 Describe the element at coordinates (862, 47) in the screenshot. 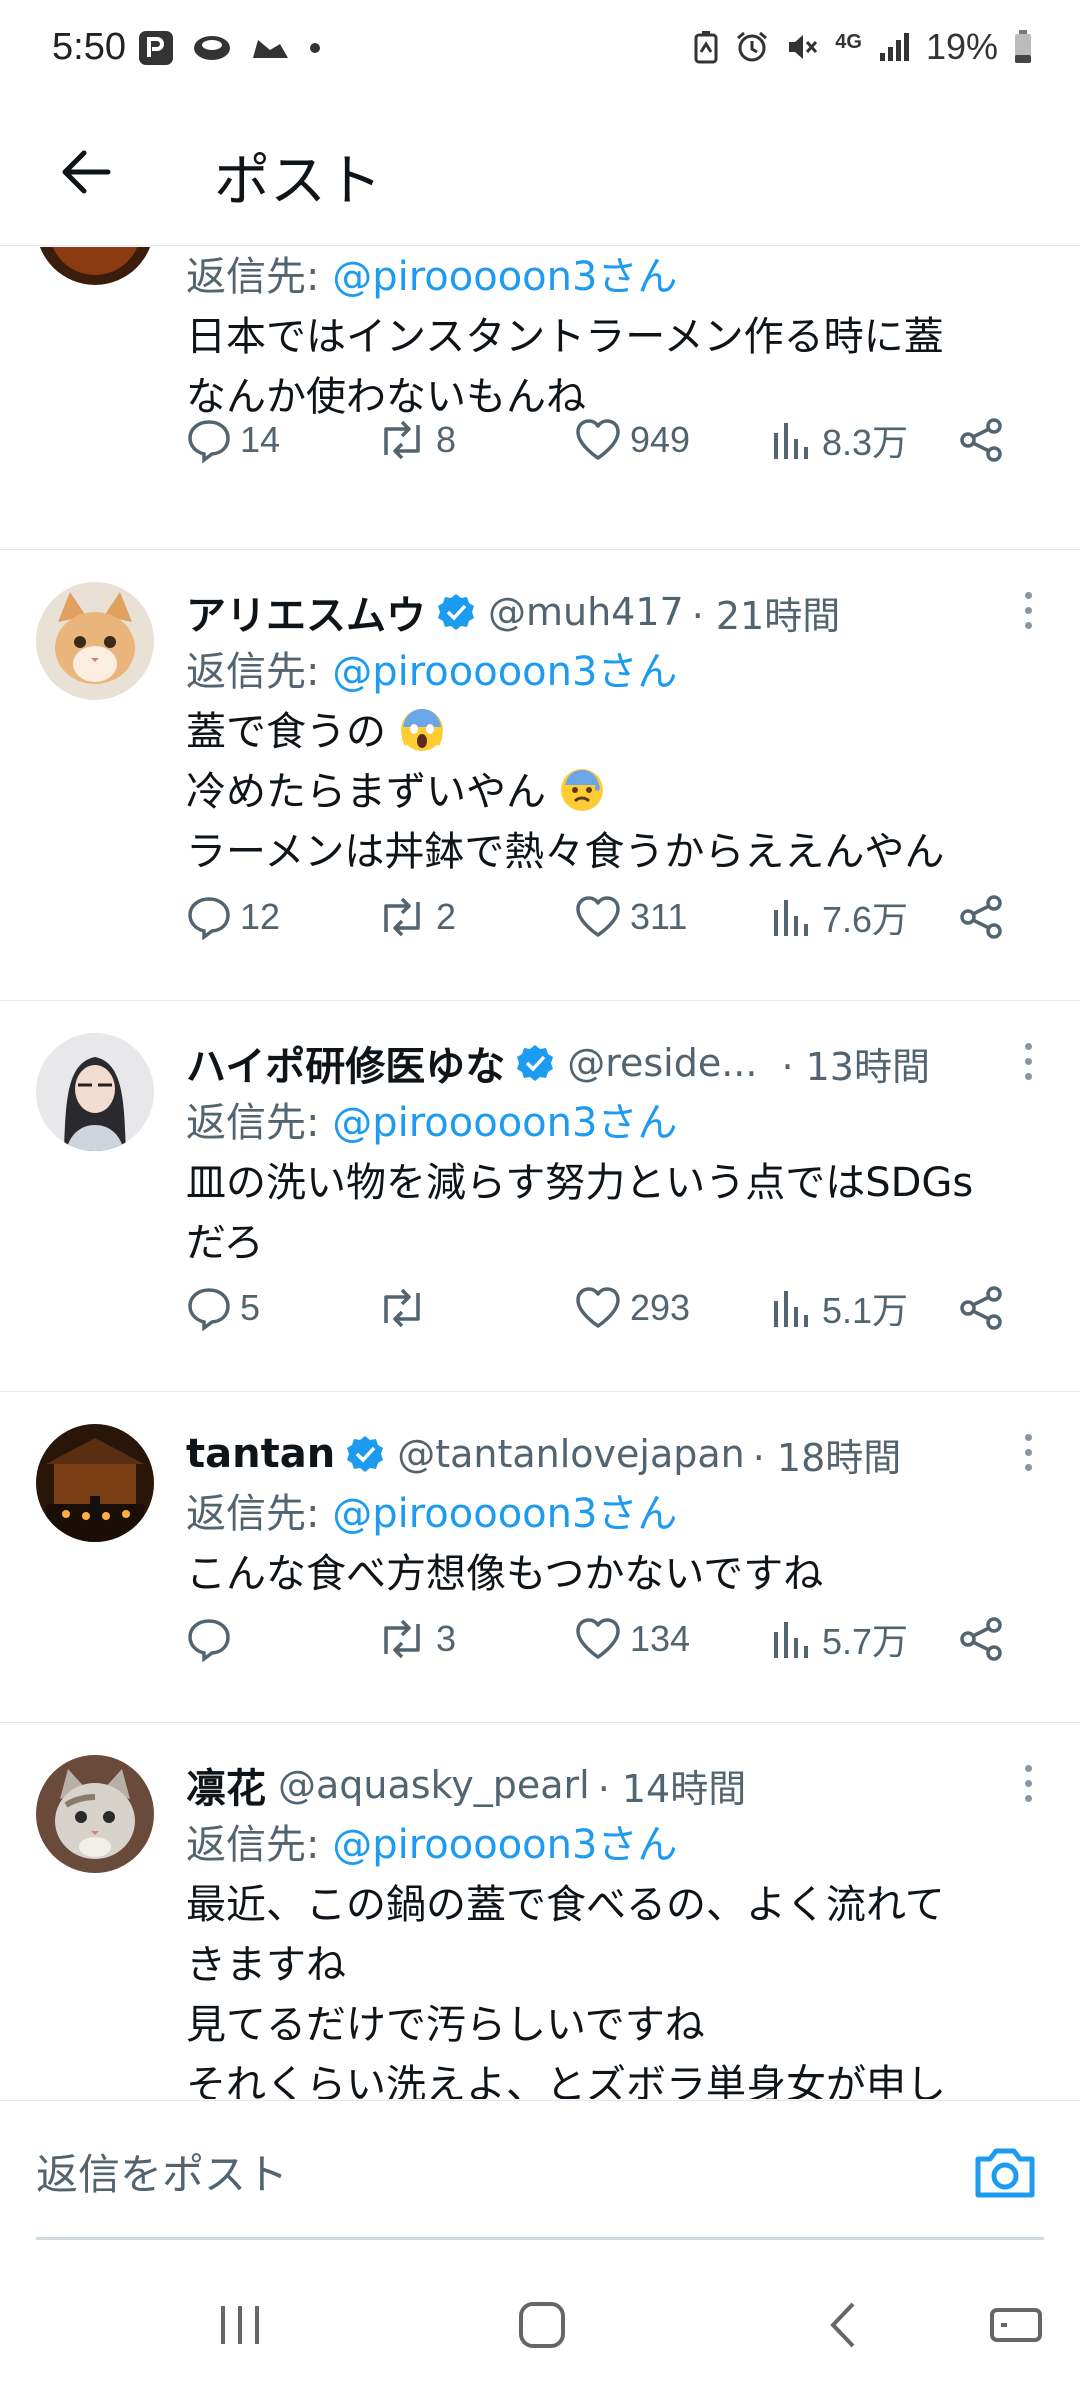

I see `system-status: 4G 19%` at that location.